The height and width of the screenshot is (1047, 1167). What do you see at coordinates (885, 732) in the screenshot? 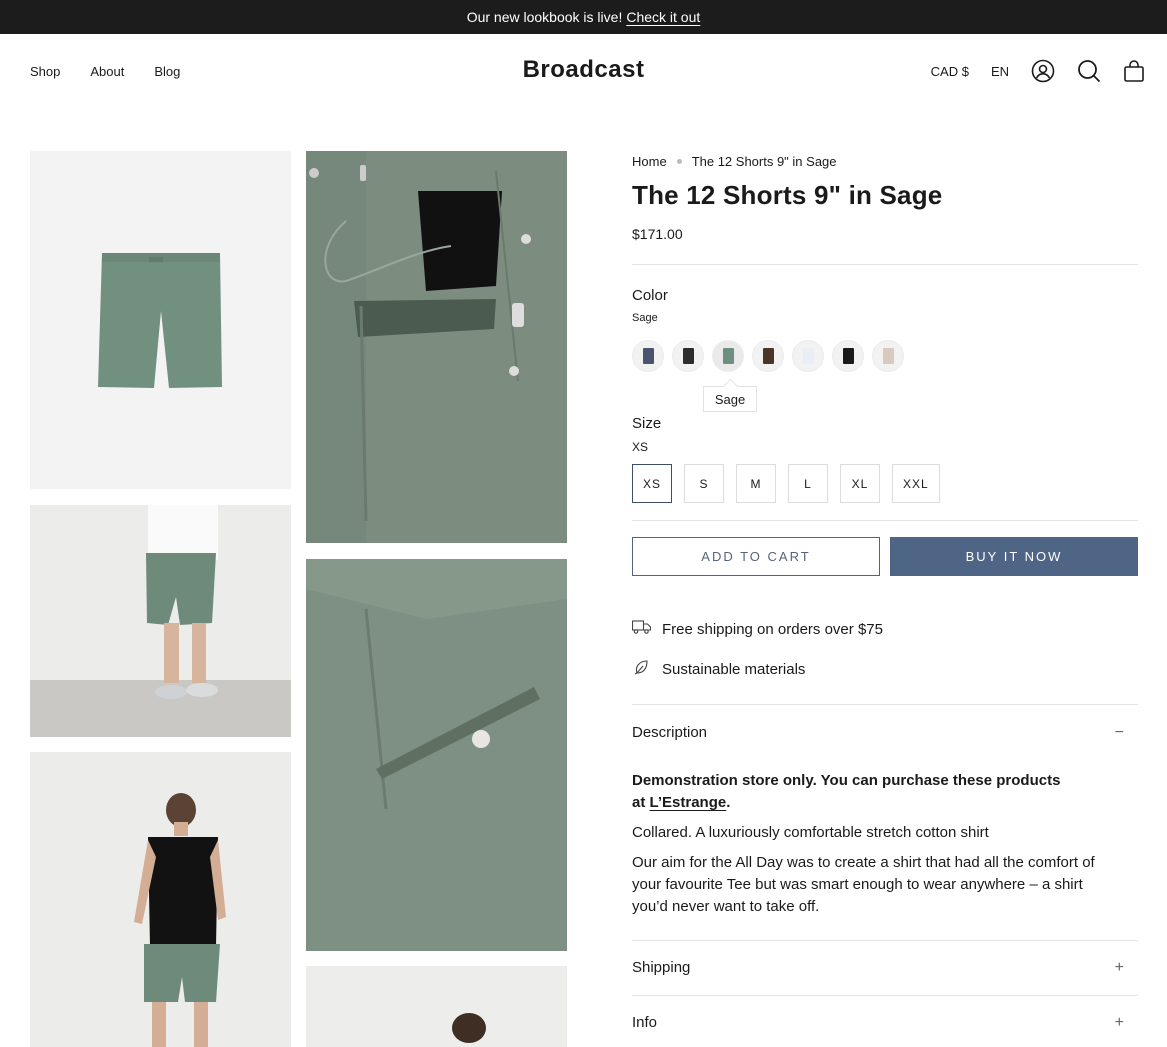
I see `description-accordion-header: Description −` at bounding box center [885, 732].